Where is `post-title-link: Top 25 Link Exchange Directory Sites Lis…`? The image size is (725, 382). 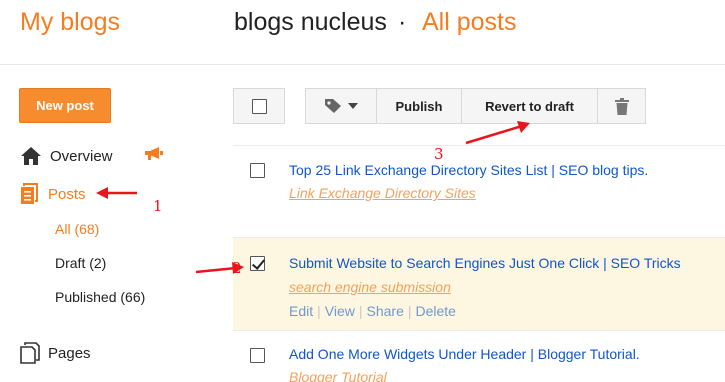 post-title-link: Top 25 Link Exchange Directory Sites Lis… is located at coordinates (468, 170).